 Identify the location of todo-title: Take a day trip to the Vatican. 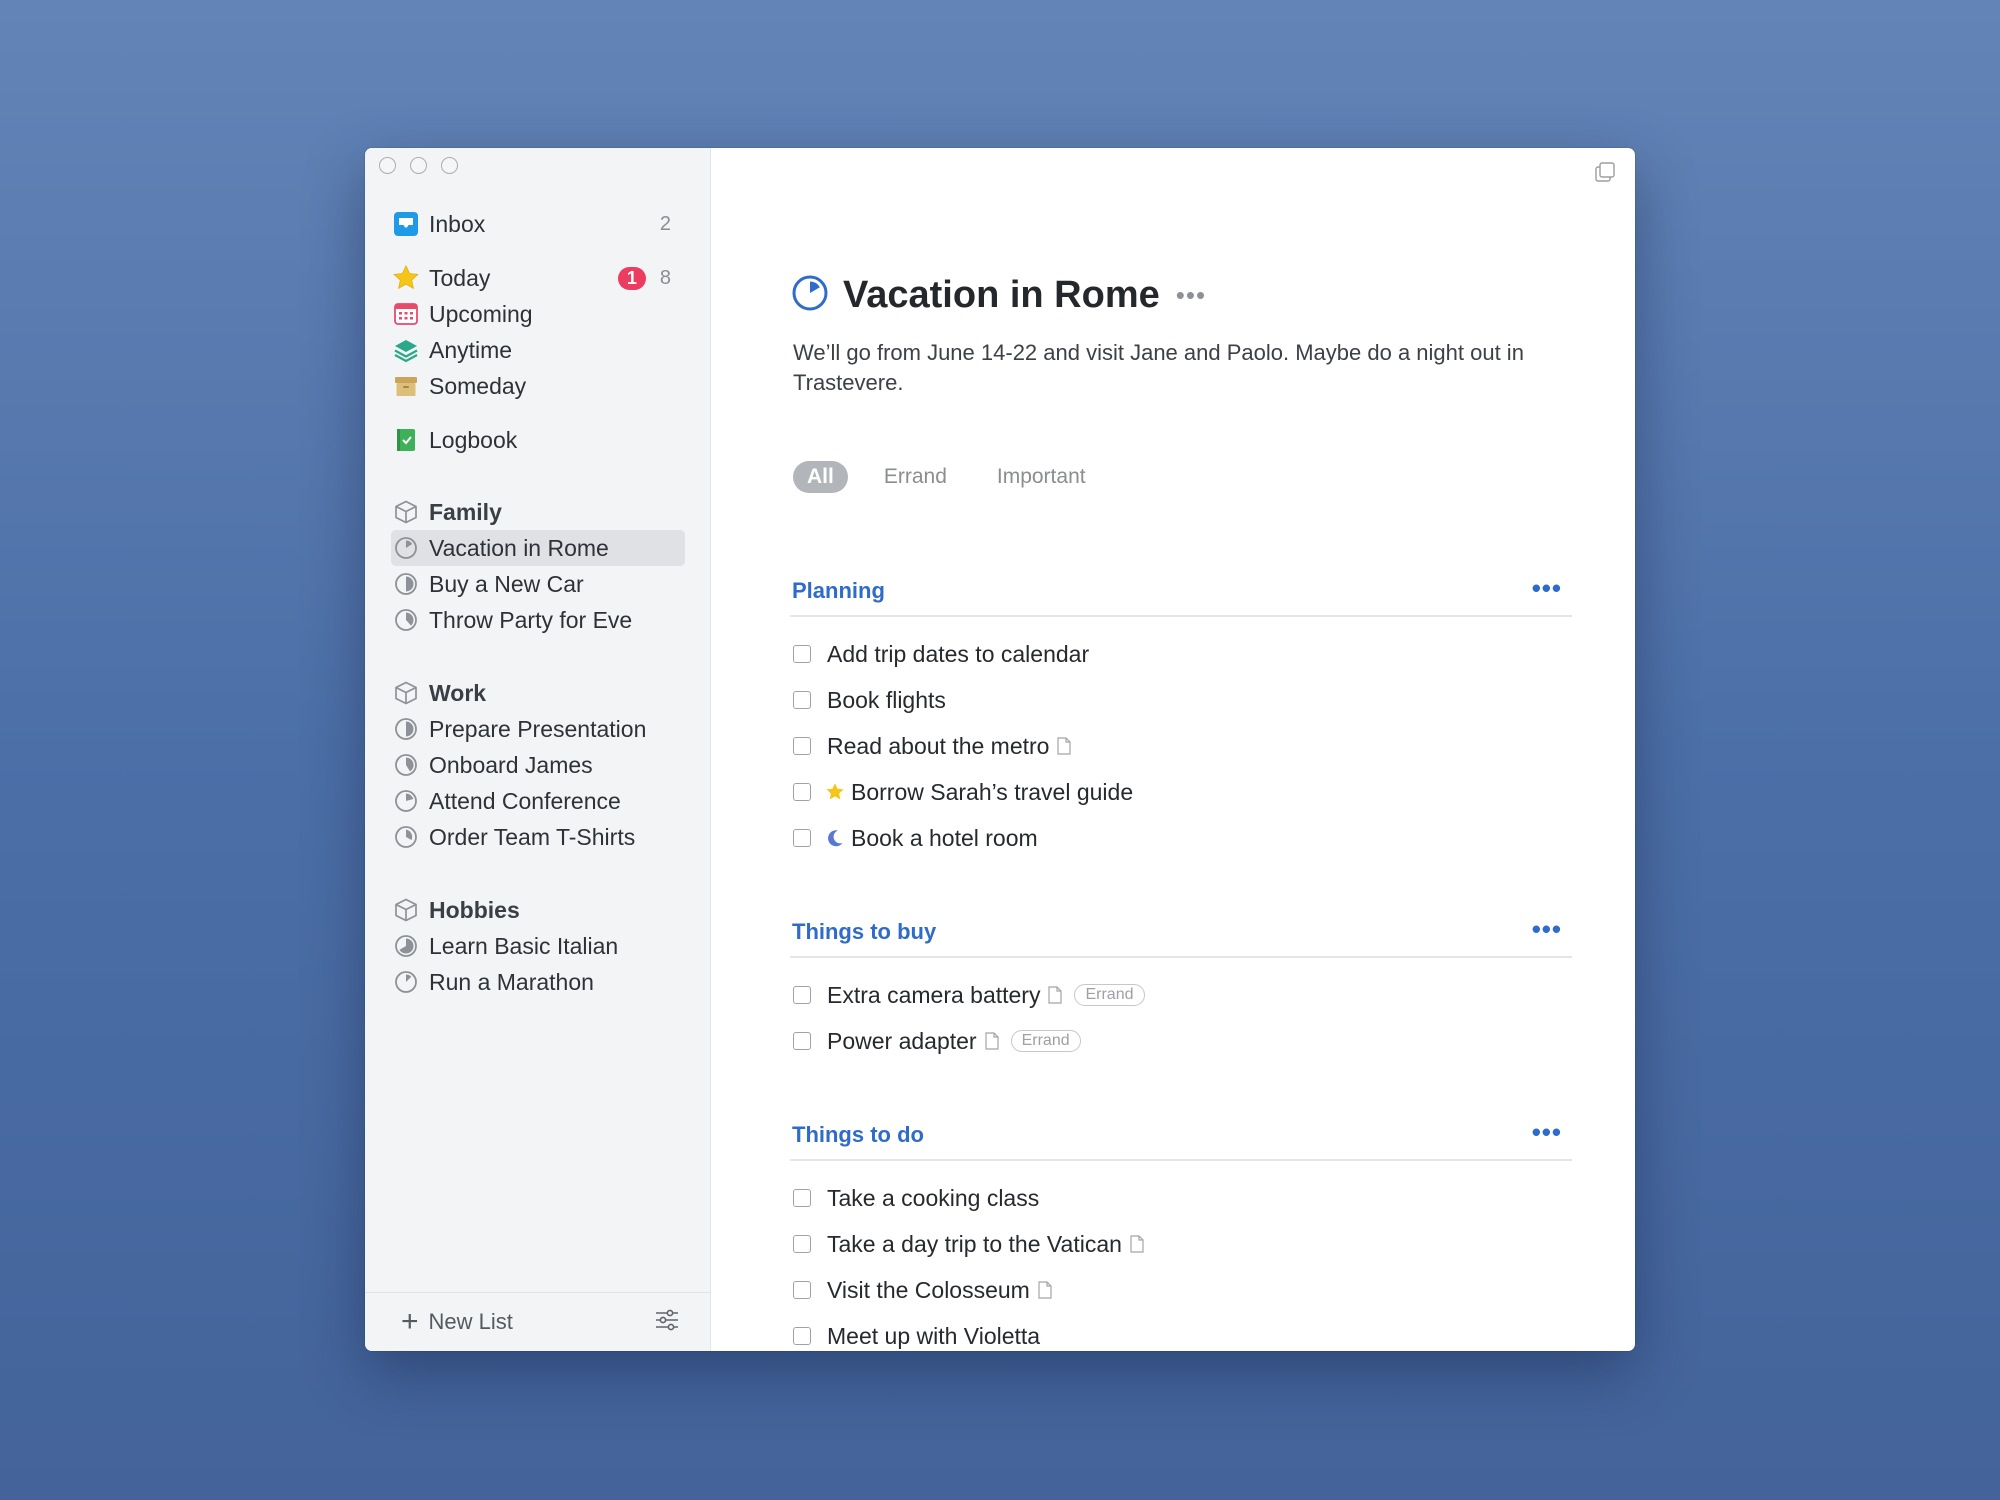
(974, 1243).